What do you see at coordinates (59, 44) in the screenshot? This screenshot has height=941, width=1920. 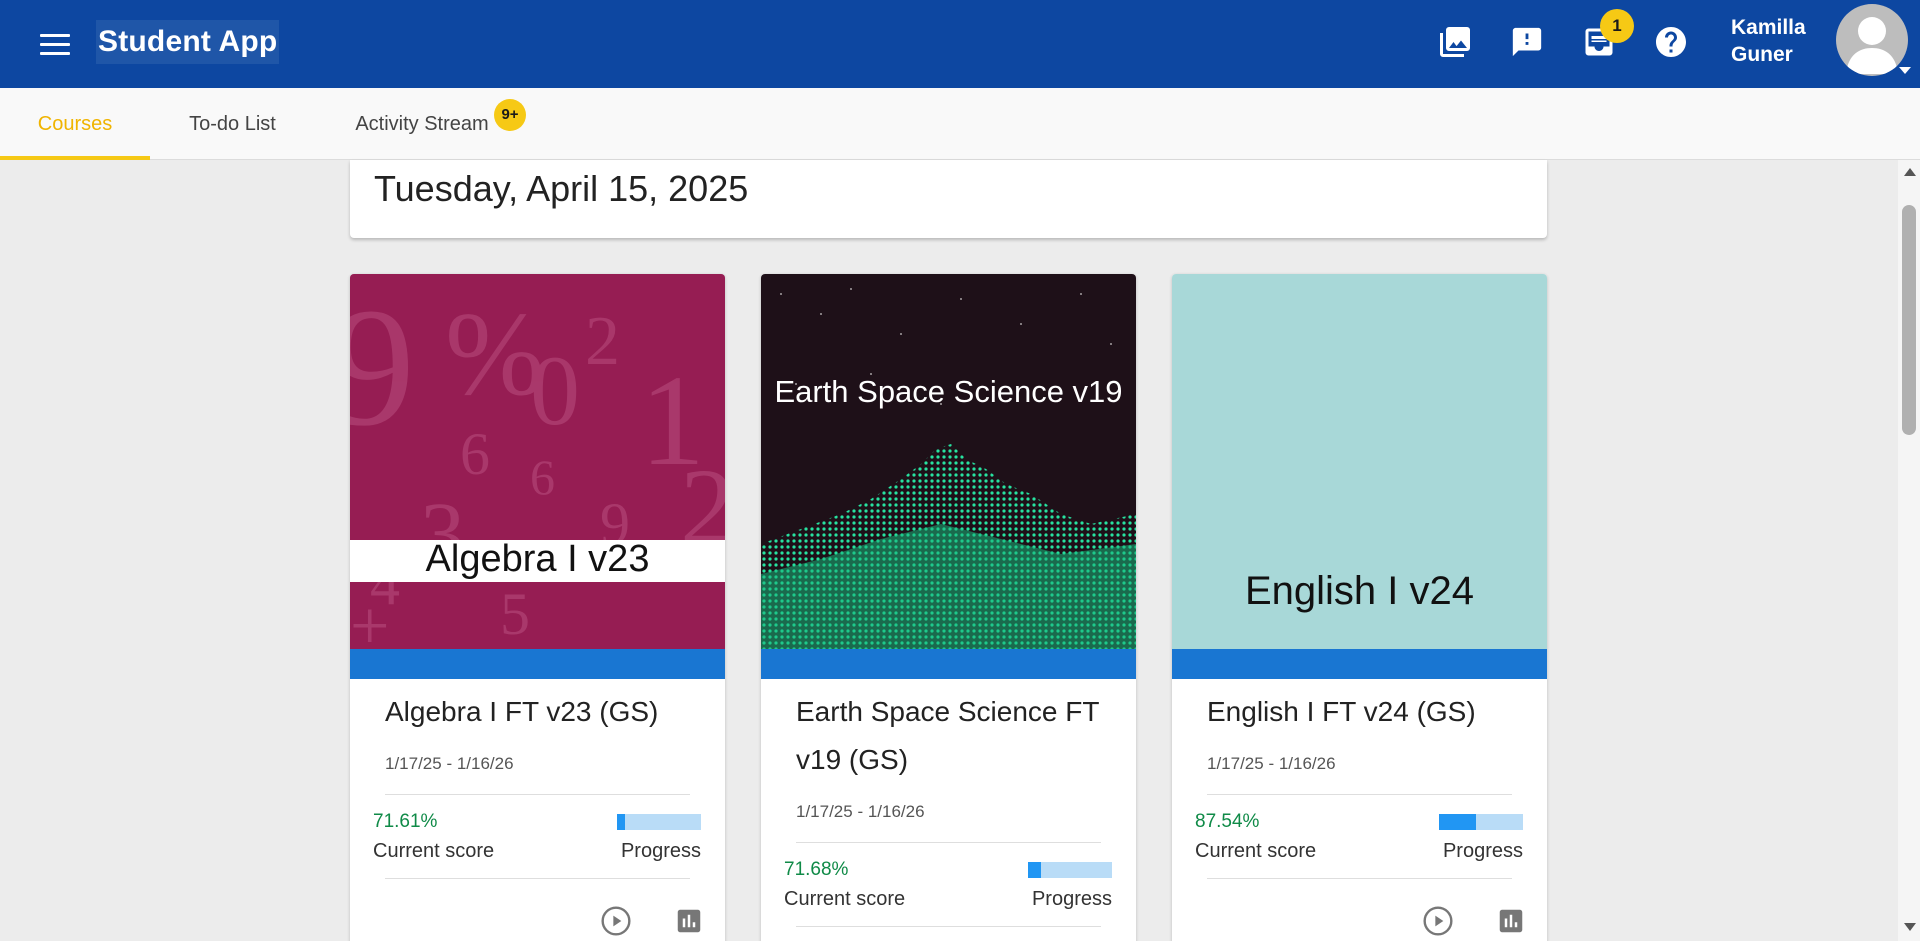 I see `menu-icon` at bounding box center [59, 44].